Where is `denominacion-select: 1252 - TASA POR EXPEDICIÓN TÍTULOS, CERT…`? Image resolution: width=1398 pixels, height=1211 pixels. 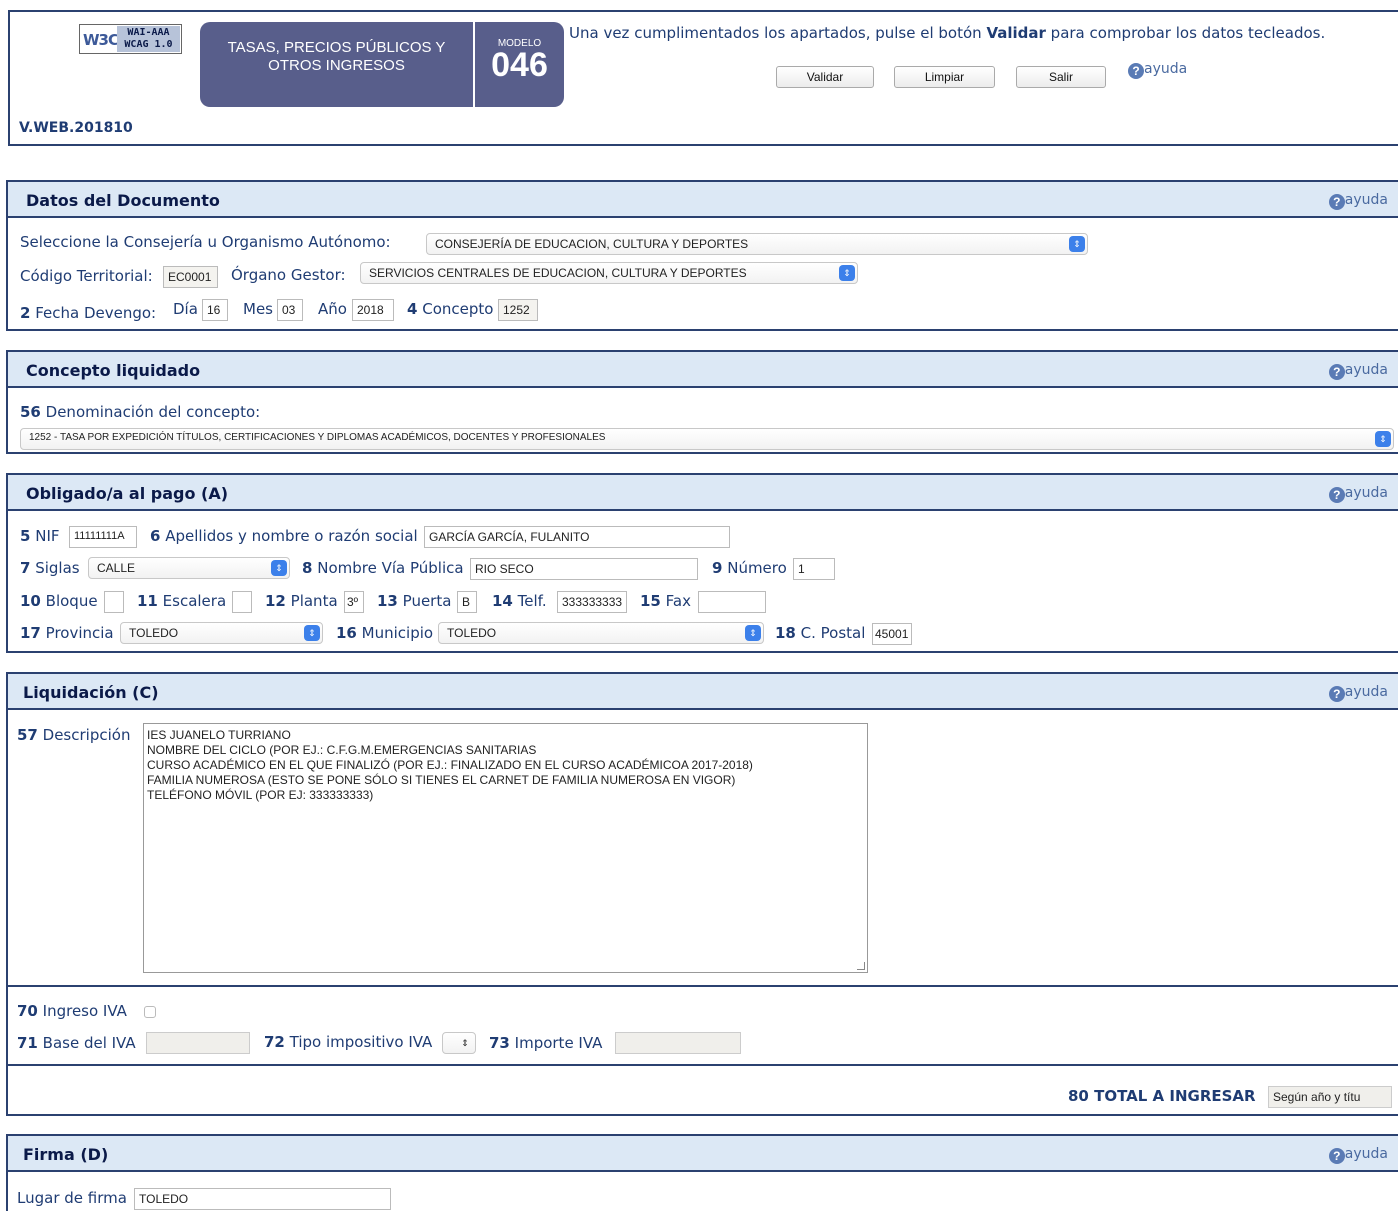 denominacion-select: 1252 - TASA POR EXPEDICIÓN TÍTULOS, CERT… is located at coordinates (707, 439).